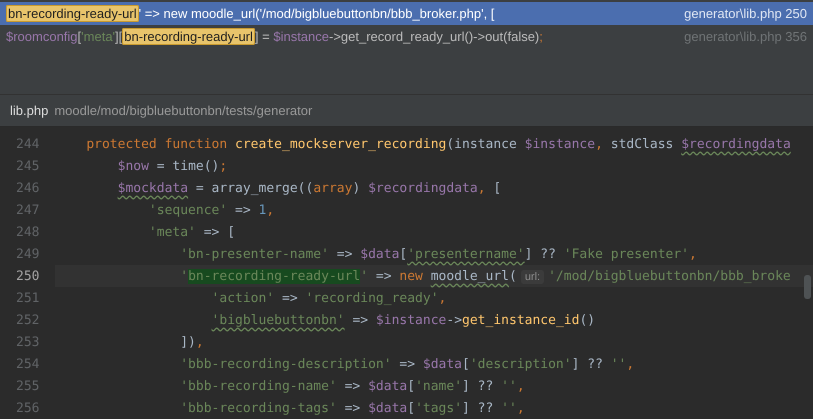 This screenshot has width=813, height=419. What do you see at coordinates (188, 342) in the screenshot?
I see `code-text: ])` at bounding box center [188, 342].